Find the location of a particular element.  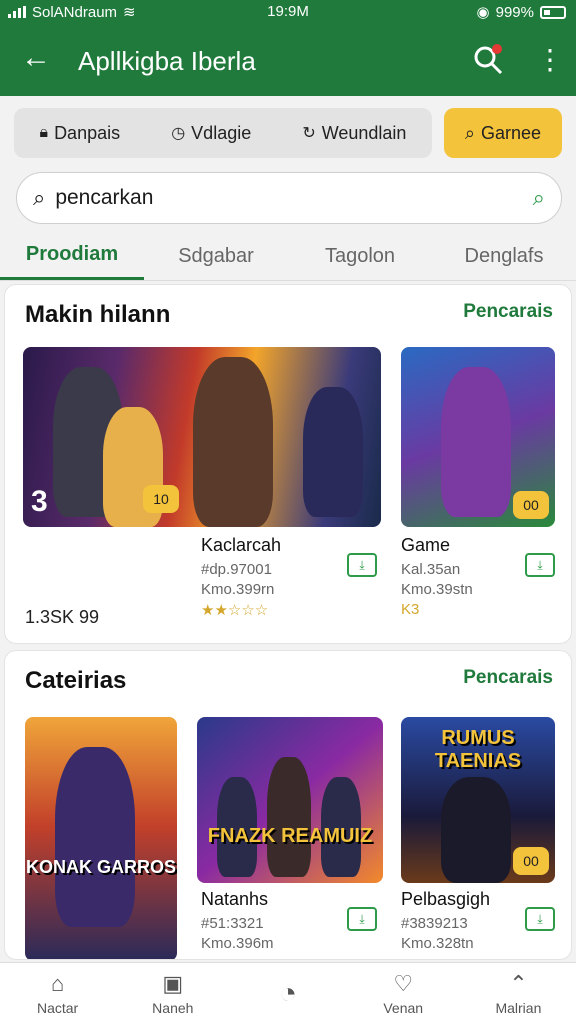

nav-item-2: ▣ Naneh is located at coordinates (172, 993).